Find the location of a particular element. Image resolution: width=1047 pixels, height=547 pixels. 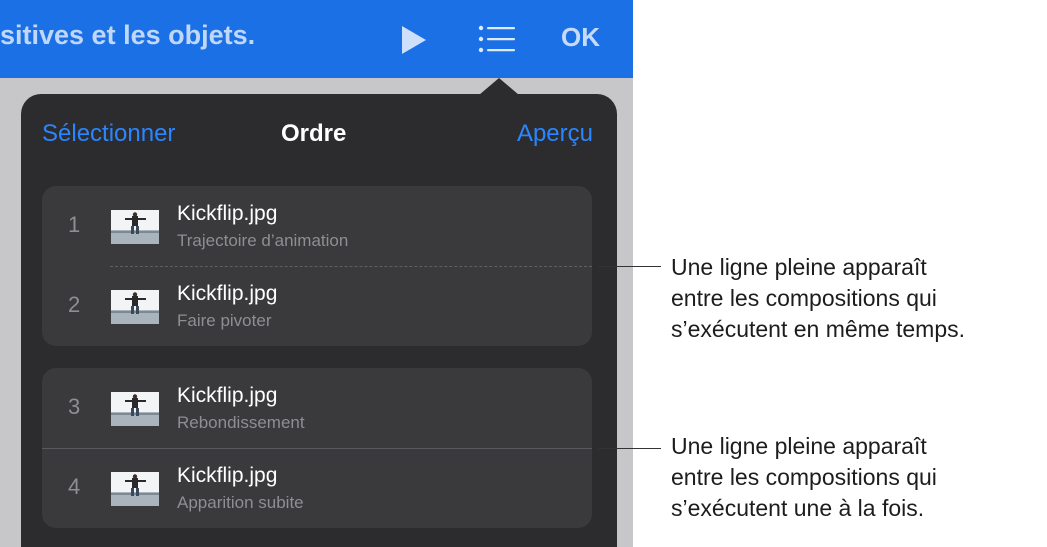

build-number: 4 is located at coordinates (74, 486).